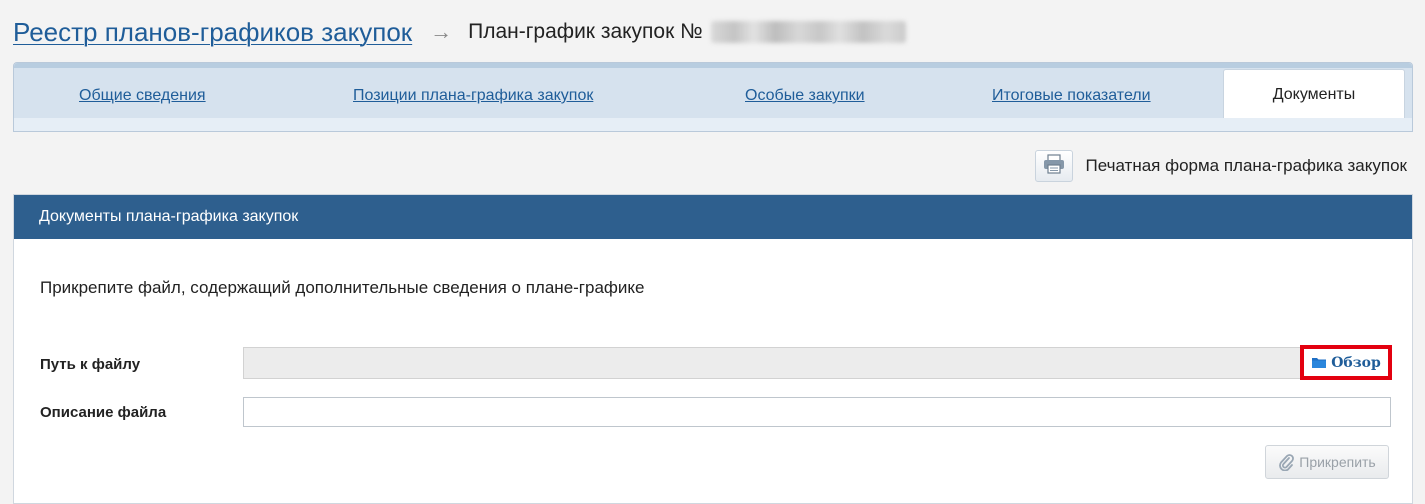  I want to click on tab-plan-positions: Позиции плана-графика закупок, so click(473, 96).